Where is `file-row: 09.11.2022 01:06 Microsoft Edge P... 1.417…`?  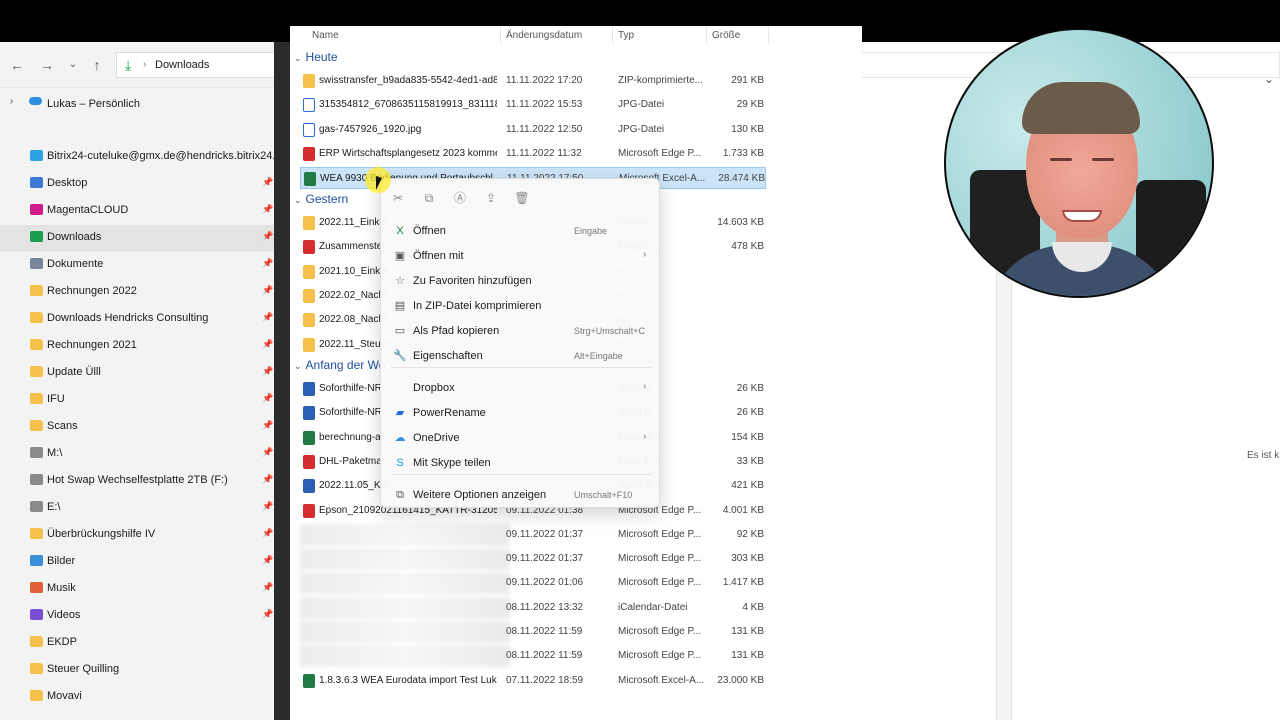
file-row: 09.11.2022 01:06 Microsoft Edge P... 1.417… is located at coordinates (533, 583).